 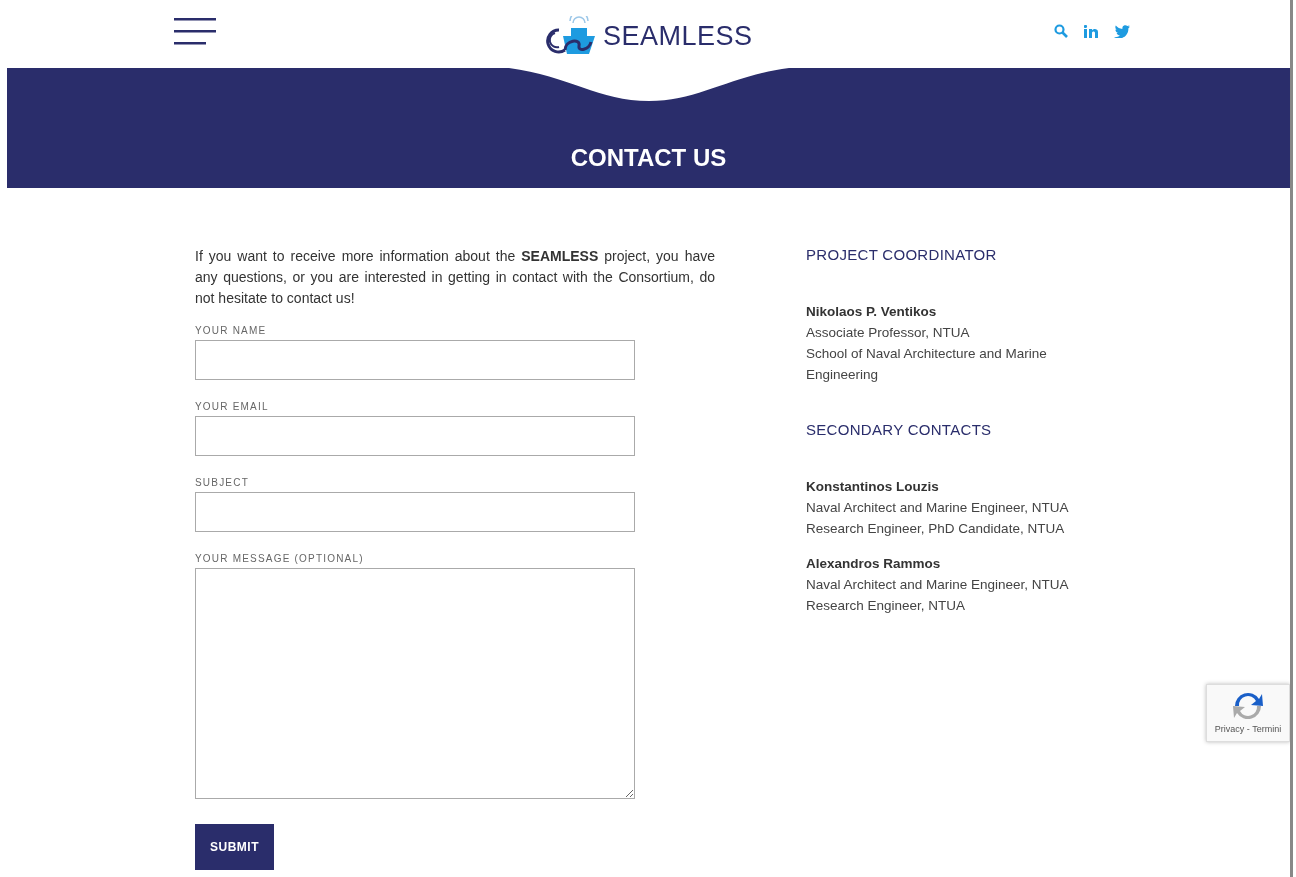 I want to click on intro-paragraph: If you want to receive more information about the SEAMLESS project, you have any questions, or you are interested in getting in contact with the Consortium, do not hesitate to contact us!, so click(x=455, y=277).